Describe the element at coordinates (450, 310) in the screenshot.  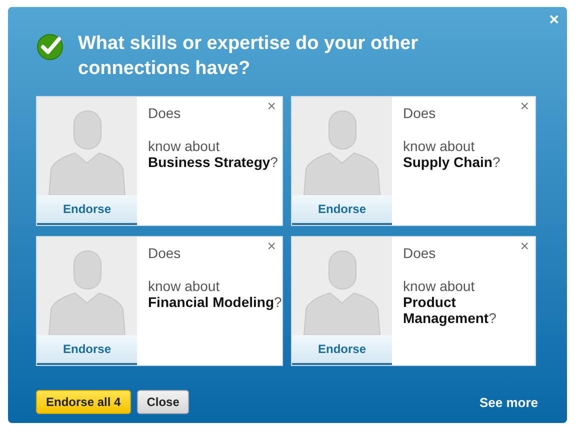
I see `skill-text: Product Management?` at that location.